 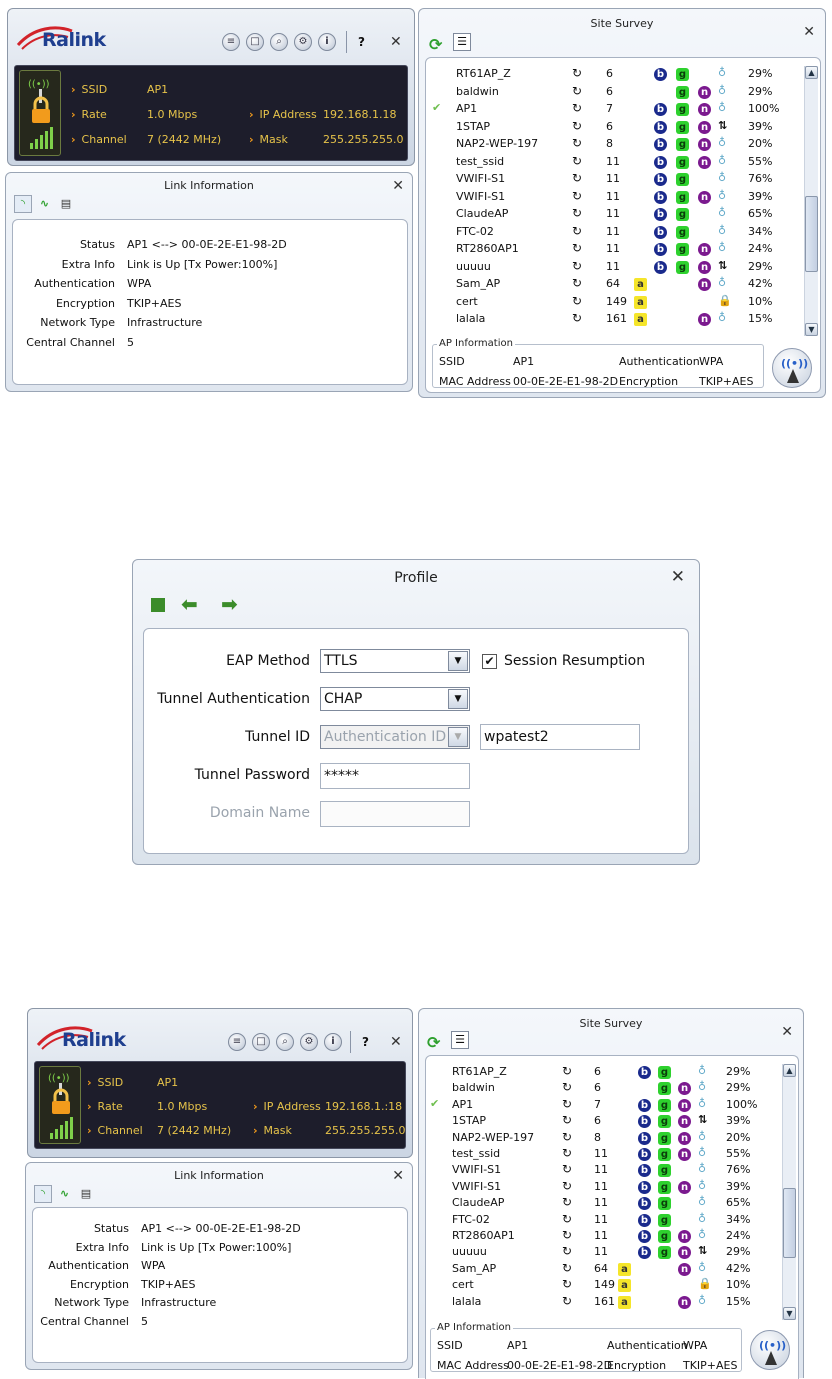 What do you see at coordinates (219, 1175) in the screenshot?
I see `link-information-title: Link Information` at bounding box center [219, 1175].